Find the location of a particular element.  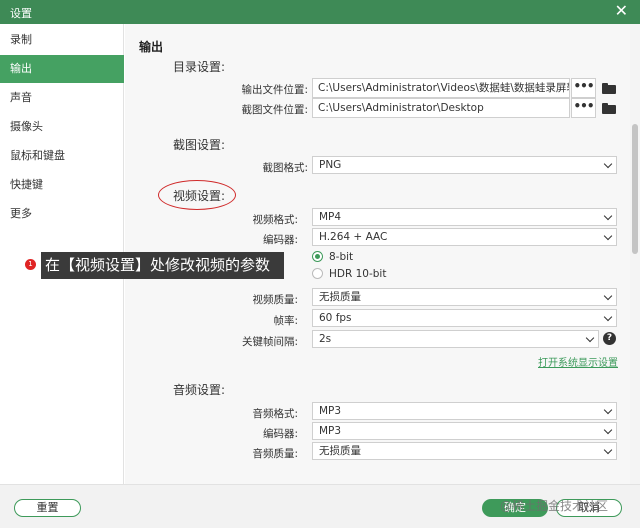

scrollbar is located at coordinates (635, 254).